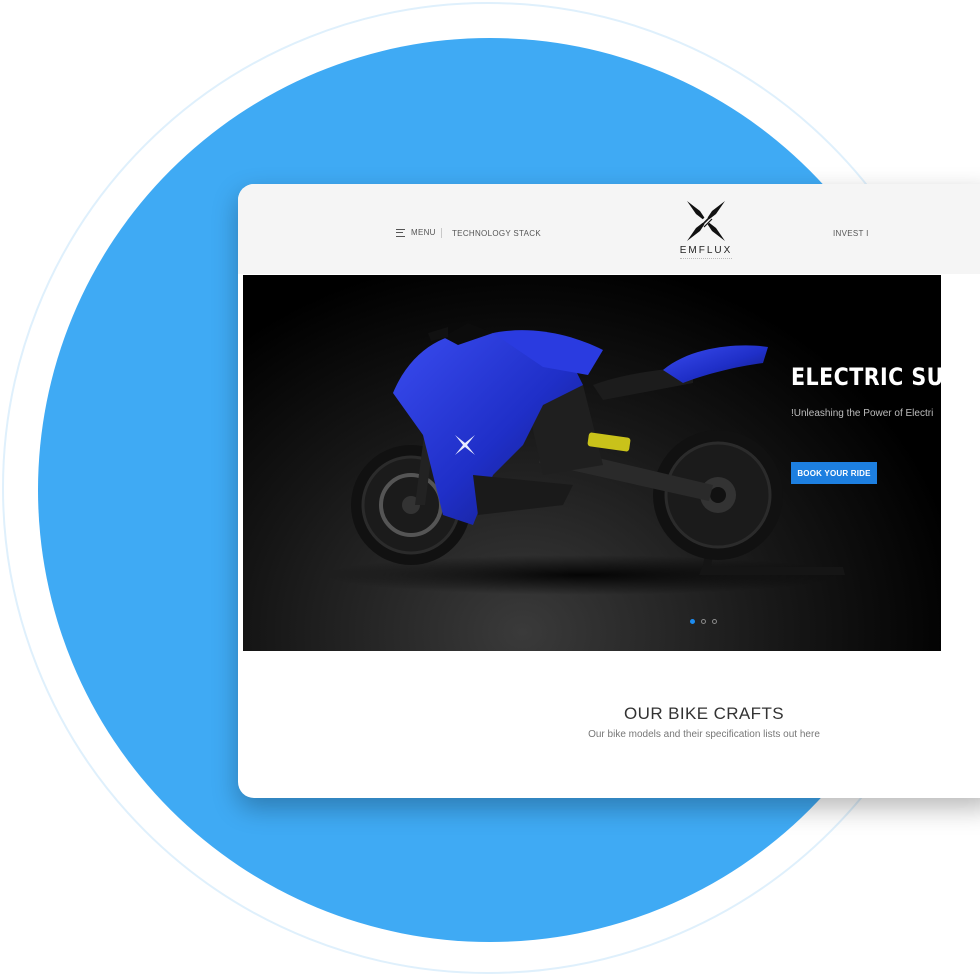 This screenshot has width=980, height=980. I want to click on nav-link-invest: INVEST I, so click(851, 233).